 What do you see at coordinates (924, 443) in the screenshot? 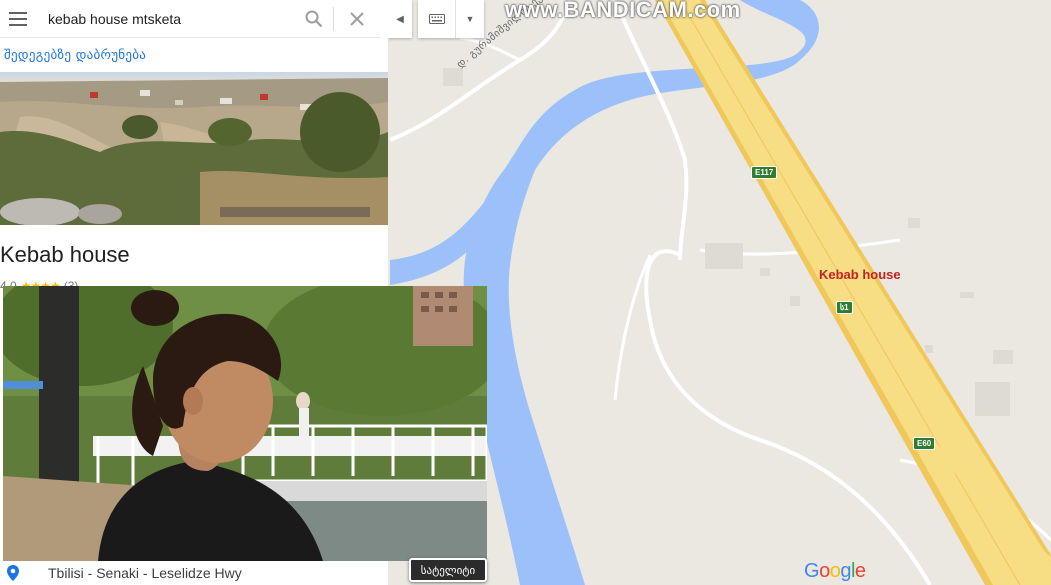
I see `road-shield-e60: E60` at bounding box center [924, 443].